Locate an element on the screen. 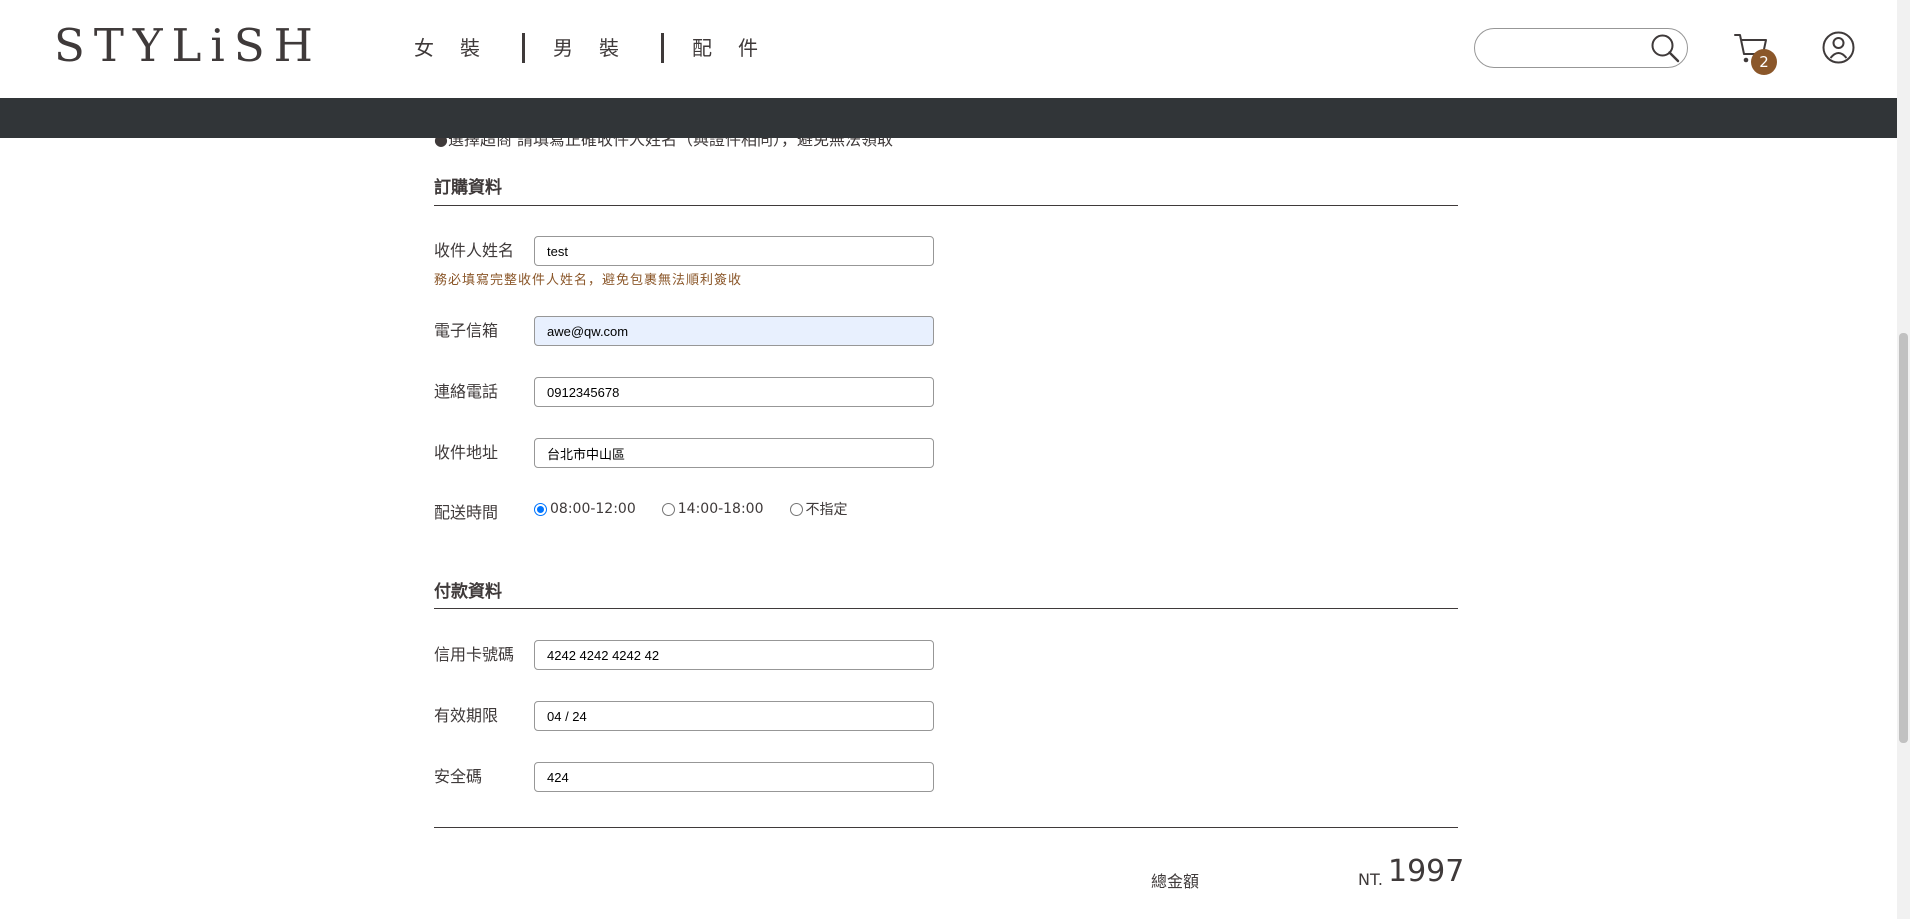 This screenshot has width=1910, height=919. cvv-label: 安全碼 is located at coordinates (458, 776).